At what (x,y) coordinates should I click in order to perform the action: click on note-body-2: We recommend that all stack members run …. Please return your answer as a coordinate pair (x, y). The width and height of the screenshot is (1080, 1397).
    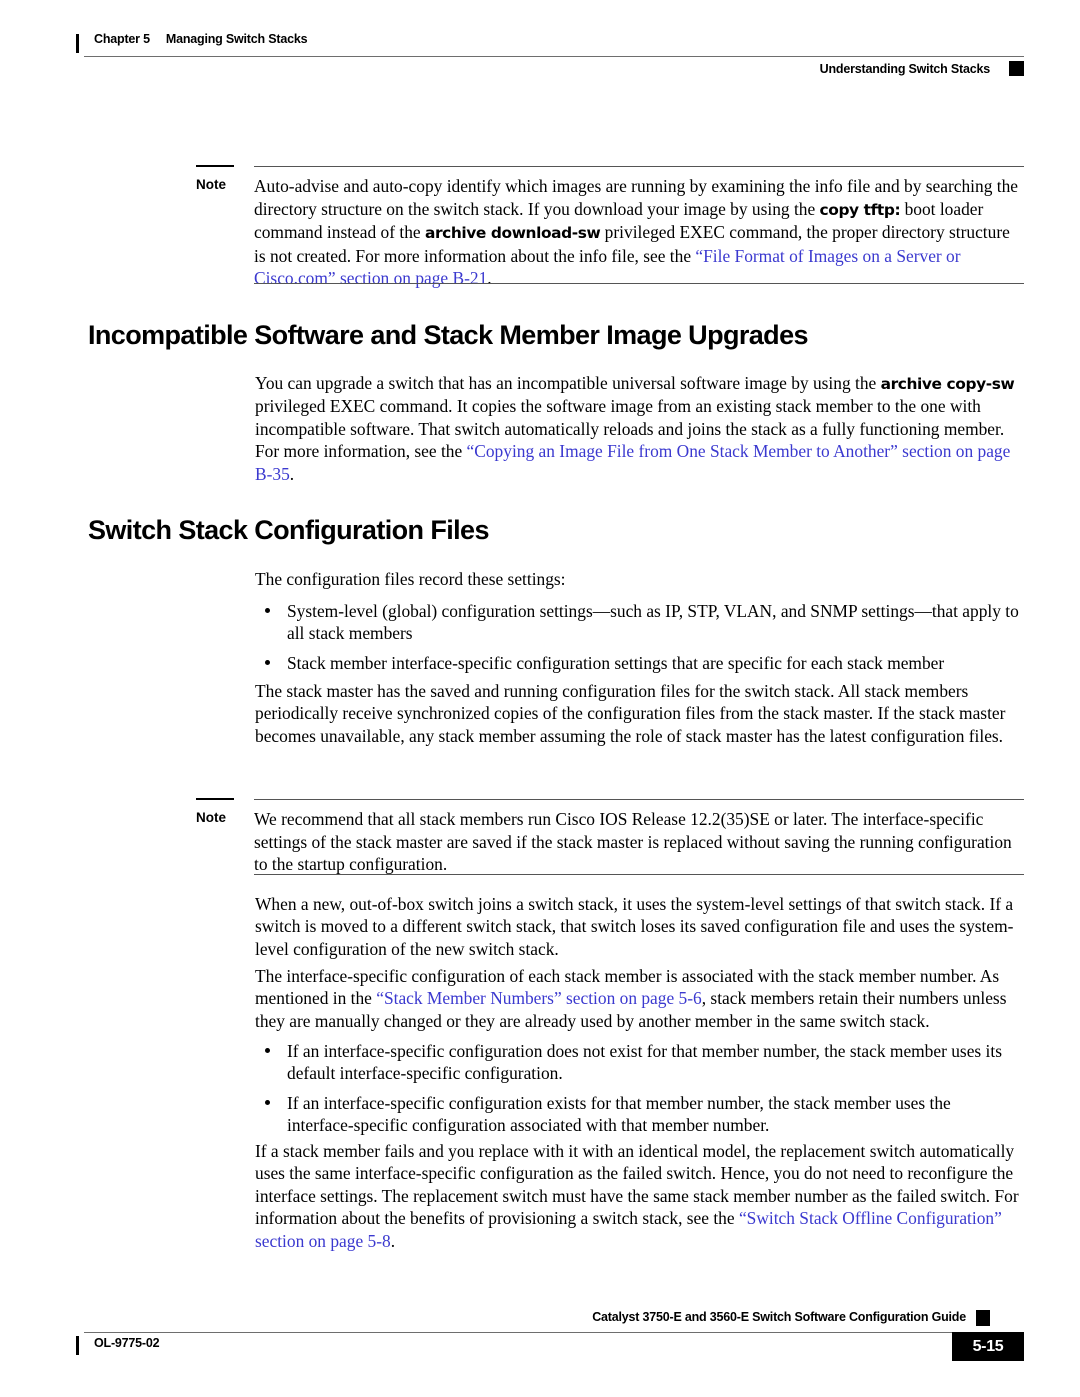
    Looking at the image, I should click on (633, 841).